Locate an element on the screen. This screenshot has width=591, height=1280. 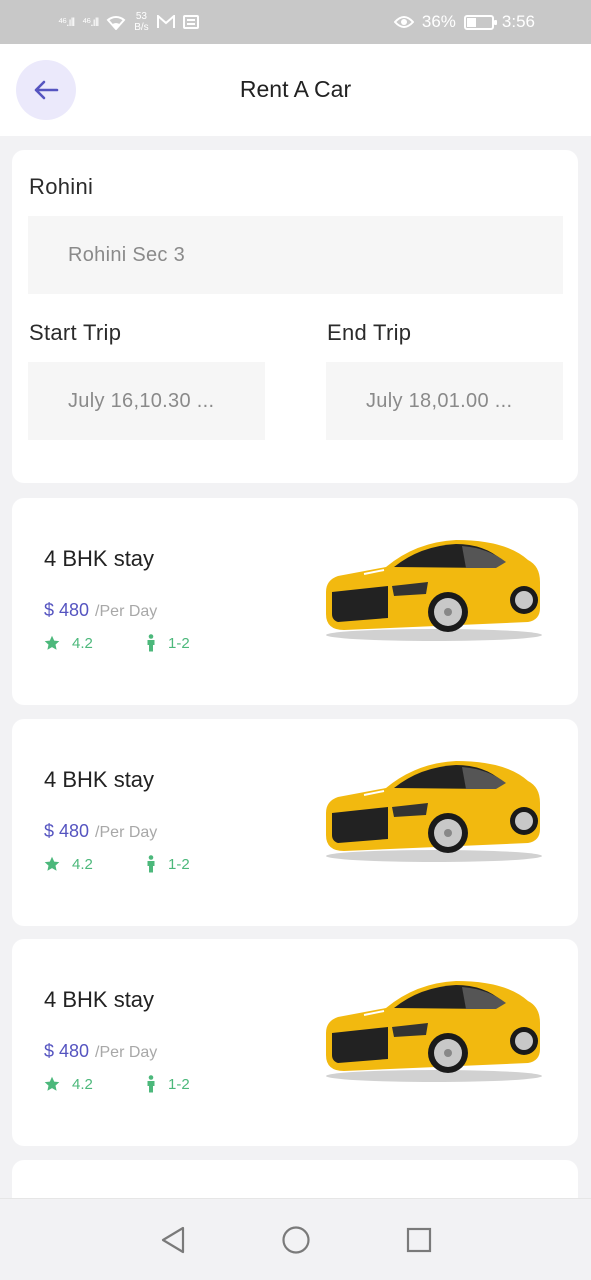
status-left: ⁴⁶.ıll ⁴⁶.ıll 53 B/s is located at coordinates (128, 22).